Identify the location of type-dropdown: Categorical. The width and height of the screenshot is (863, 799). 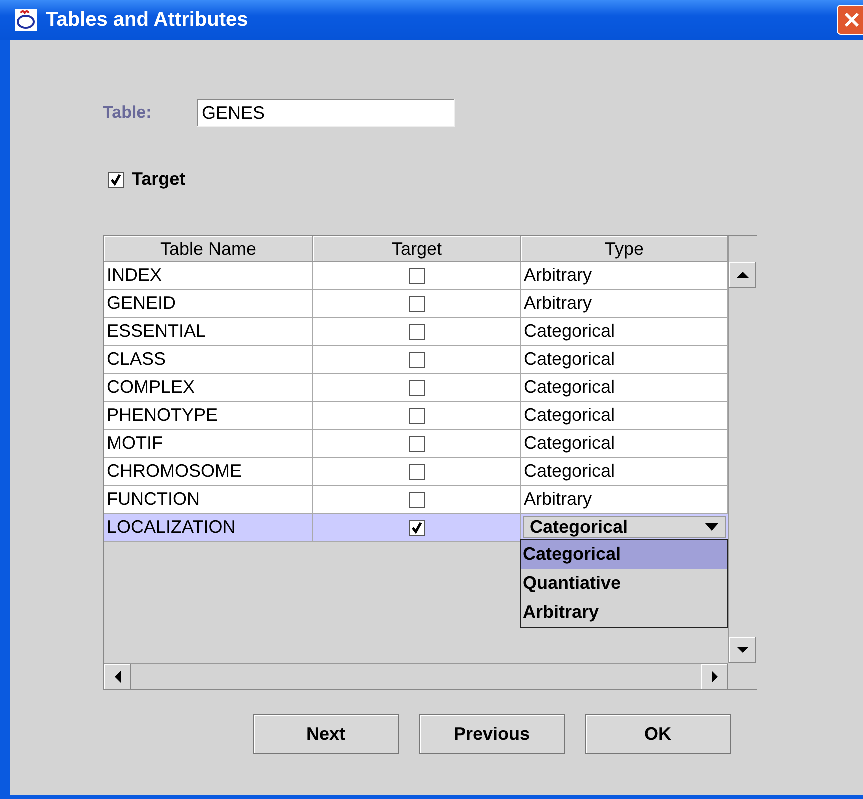
(624, 527).